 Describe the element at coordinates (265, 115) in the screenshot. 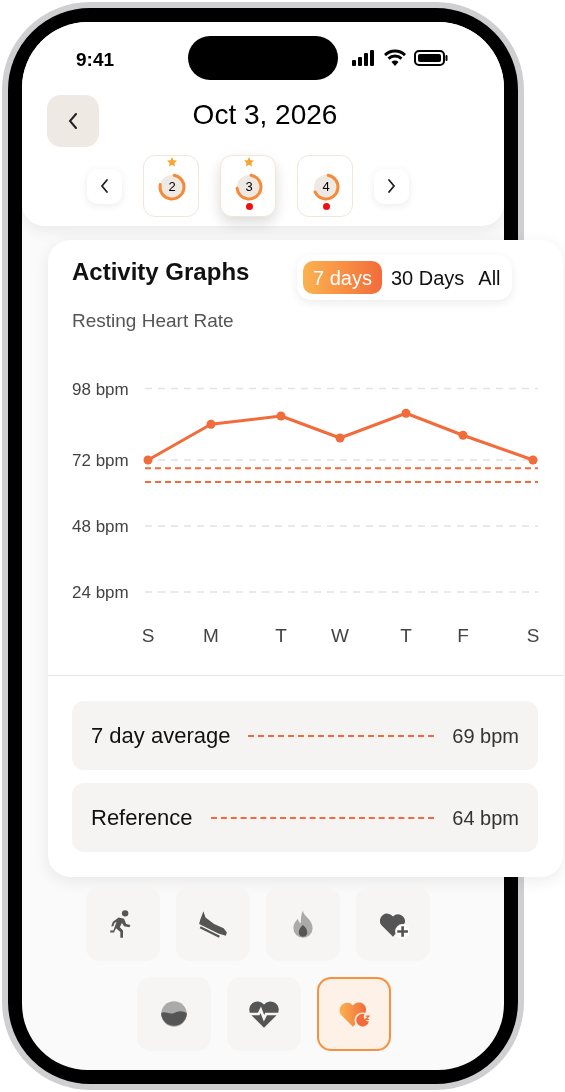

I see `date-title: Oct 3, 2026` at that location.